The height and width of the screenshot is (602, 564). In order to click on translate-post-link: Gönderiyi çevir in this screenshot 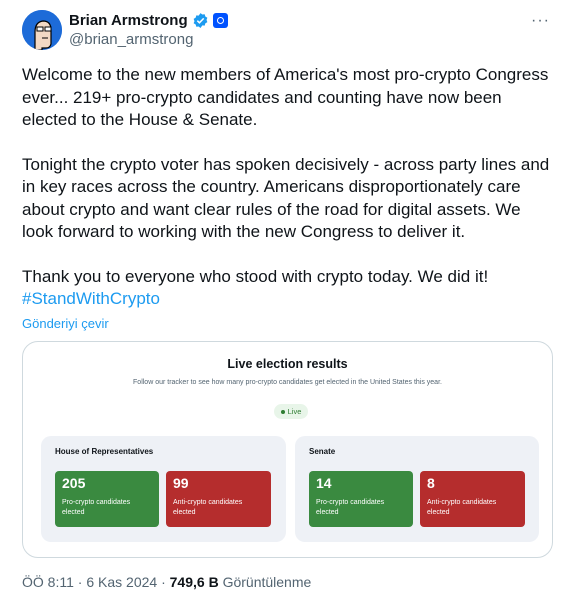, I will do `click(65, 323)`.